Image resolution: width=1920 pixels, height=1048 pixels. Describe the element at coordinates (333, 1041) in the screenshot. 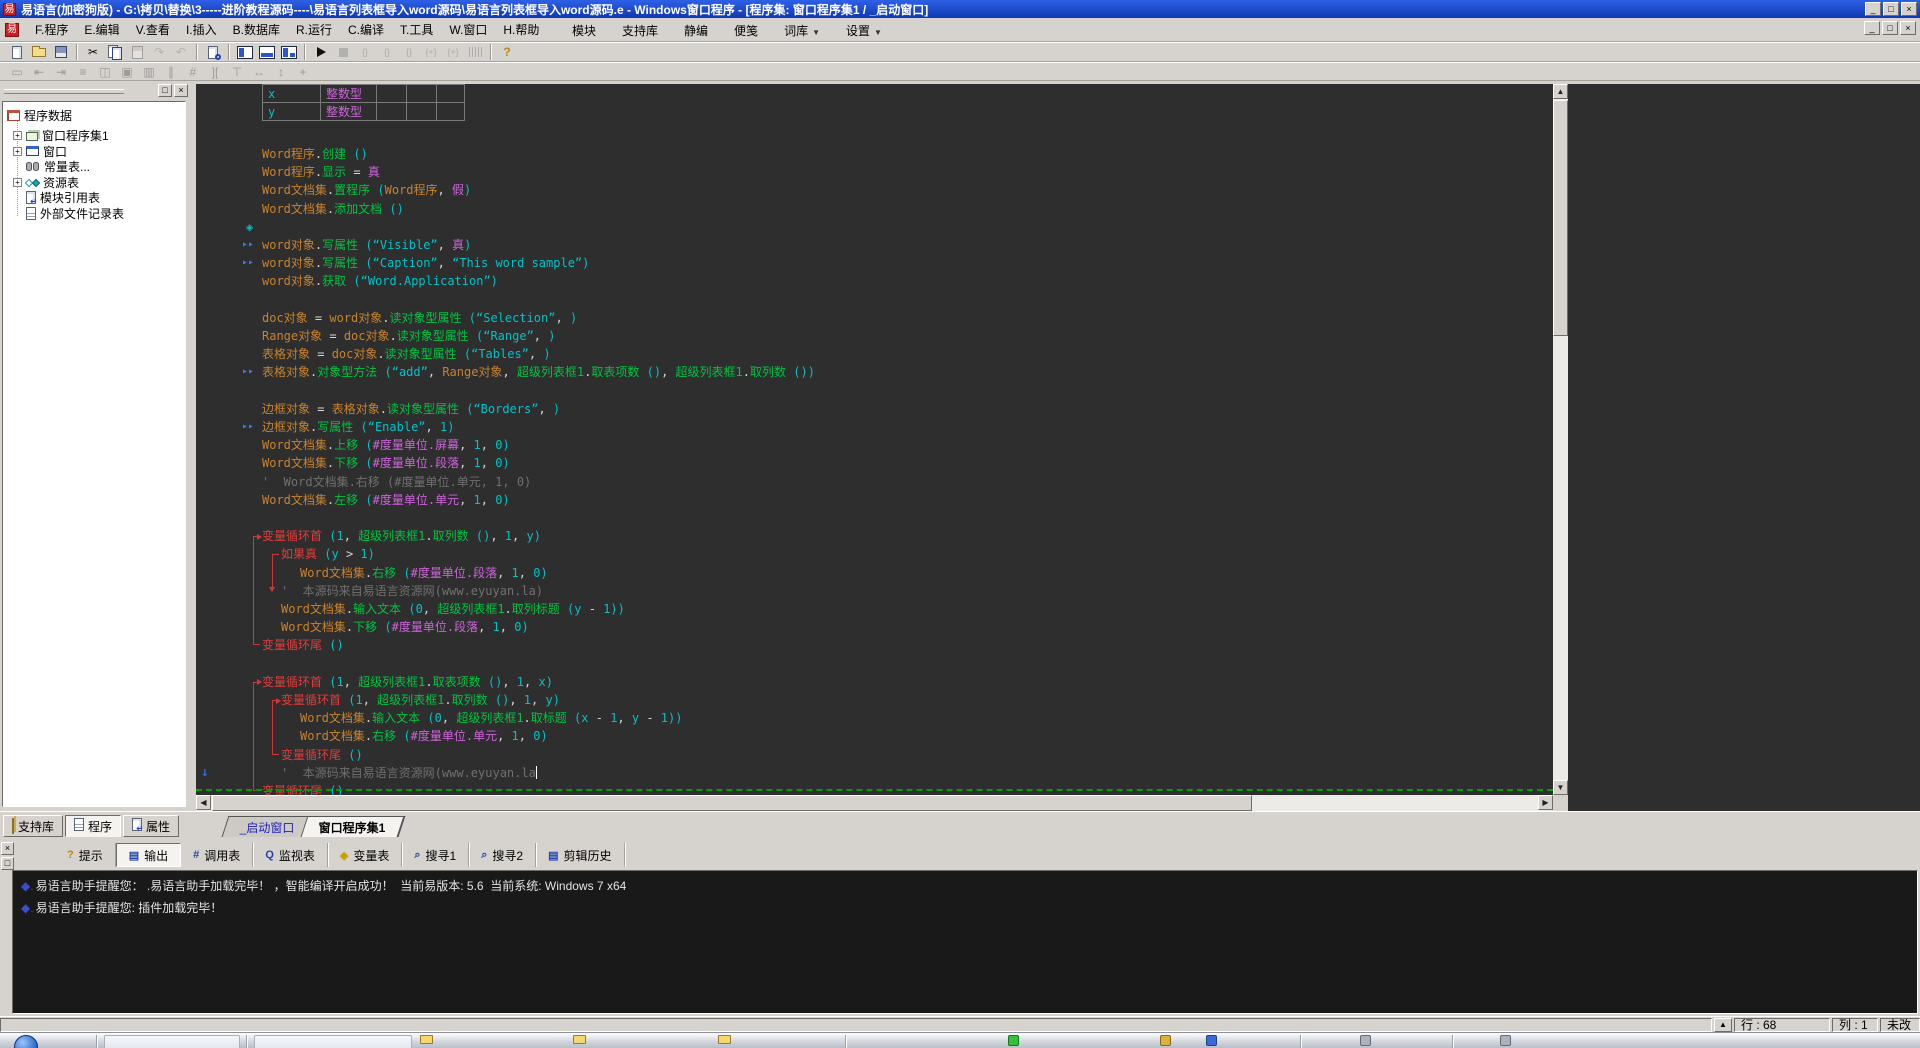

I see `taskbar-window-button` at that location.